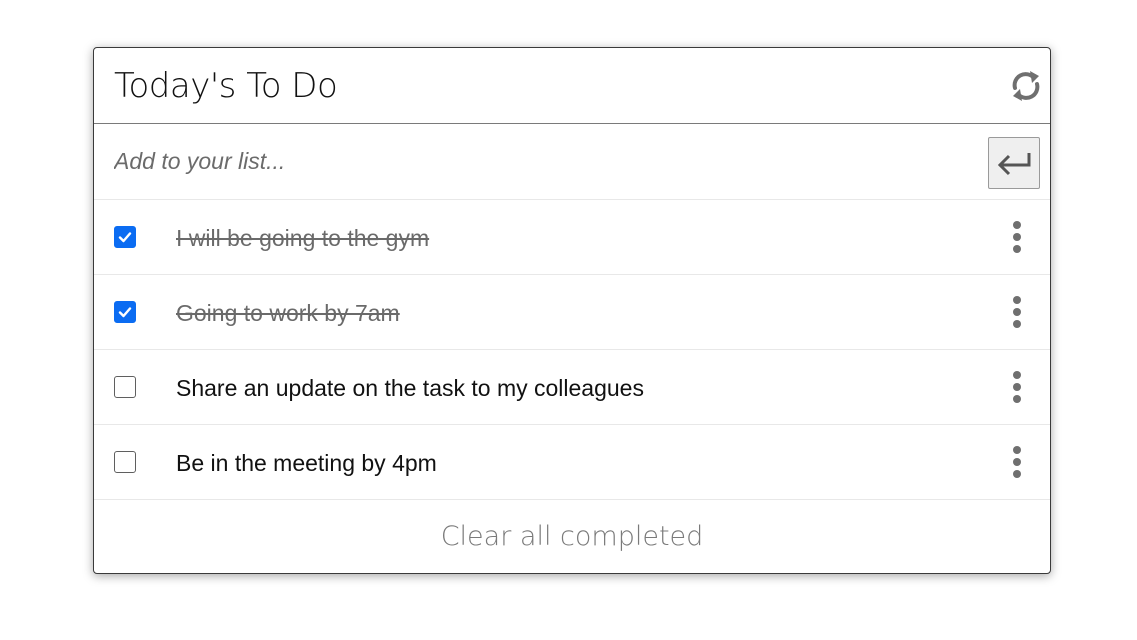 The image size is (1137, 640). Describe the element at coordinates (572, 86) in the screenshot. I see `todo-header: Today's To Do` at that location.